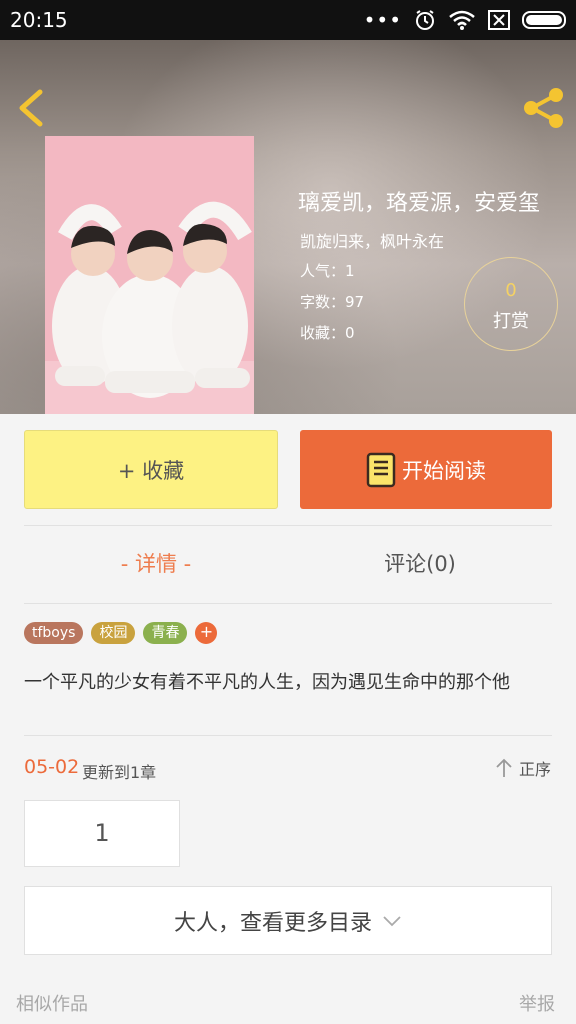 The image size is (576, 1024). I want to click on reward-count: 0, so click(511, 290).